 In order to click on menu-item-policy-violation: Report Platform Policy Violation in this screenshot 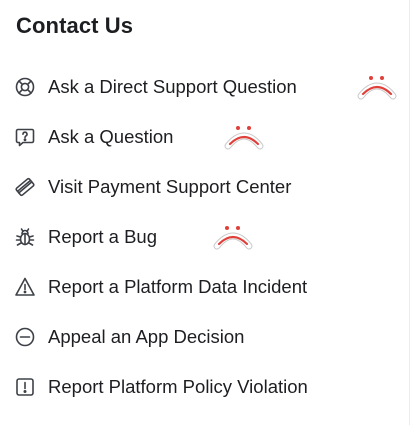, I will do `click(205, 387)`.